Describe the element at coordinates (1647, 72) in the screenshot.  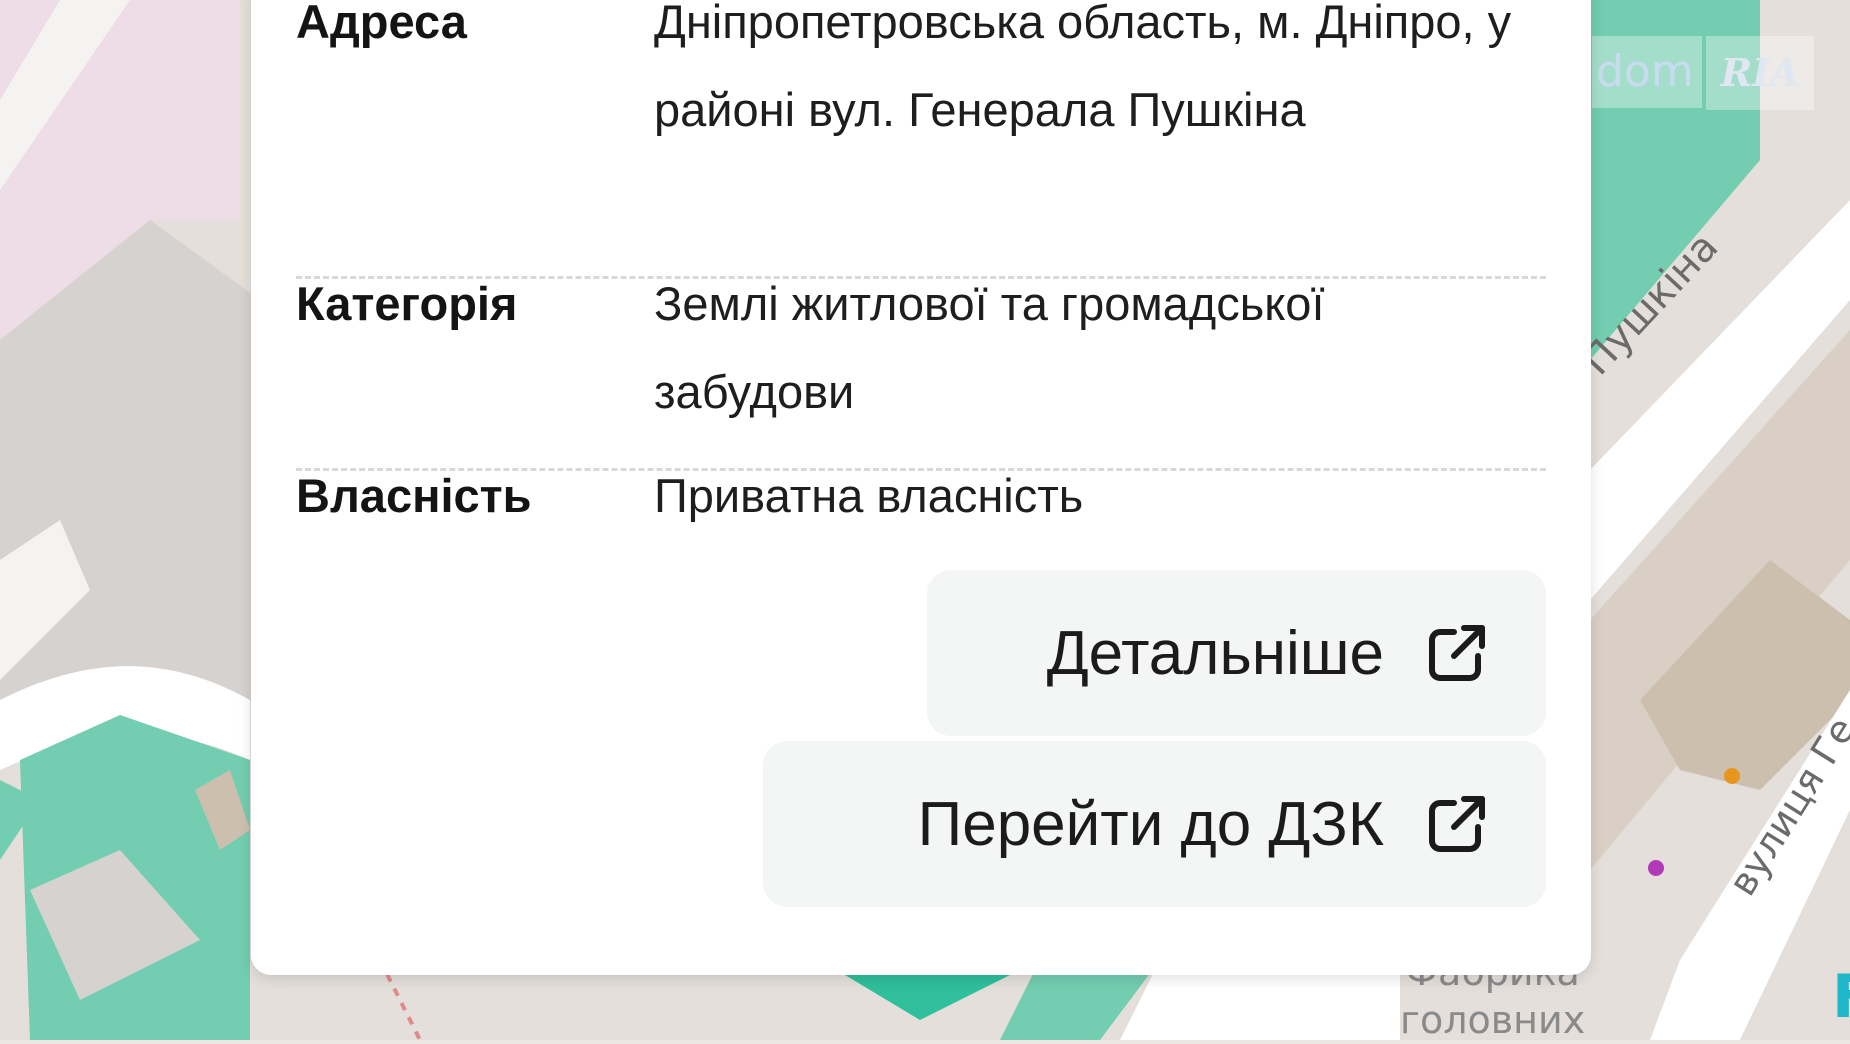
I see `watermark-dom: dom` at that location.